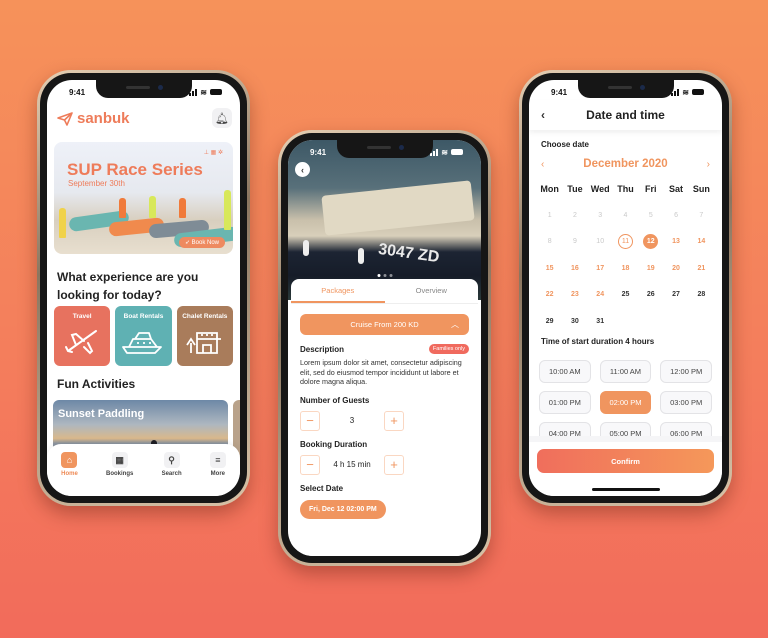  What do you see at coordinates (565, 371) in the screenshot?
I see `time-slot: 10:00 AM` at bounding box center [565, 371].